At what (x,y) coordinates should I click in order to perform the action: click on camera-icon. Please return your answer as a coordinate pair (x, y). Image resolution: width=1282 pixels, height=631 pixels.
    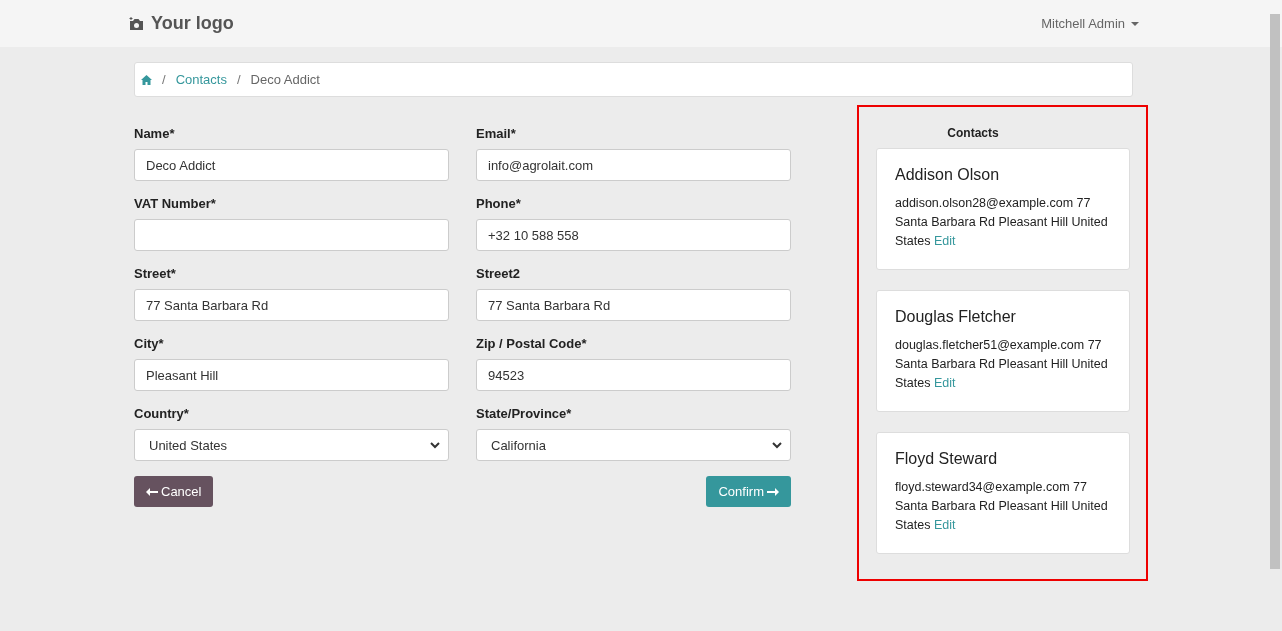
    Looking at the image, I should click on (136, 23).